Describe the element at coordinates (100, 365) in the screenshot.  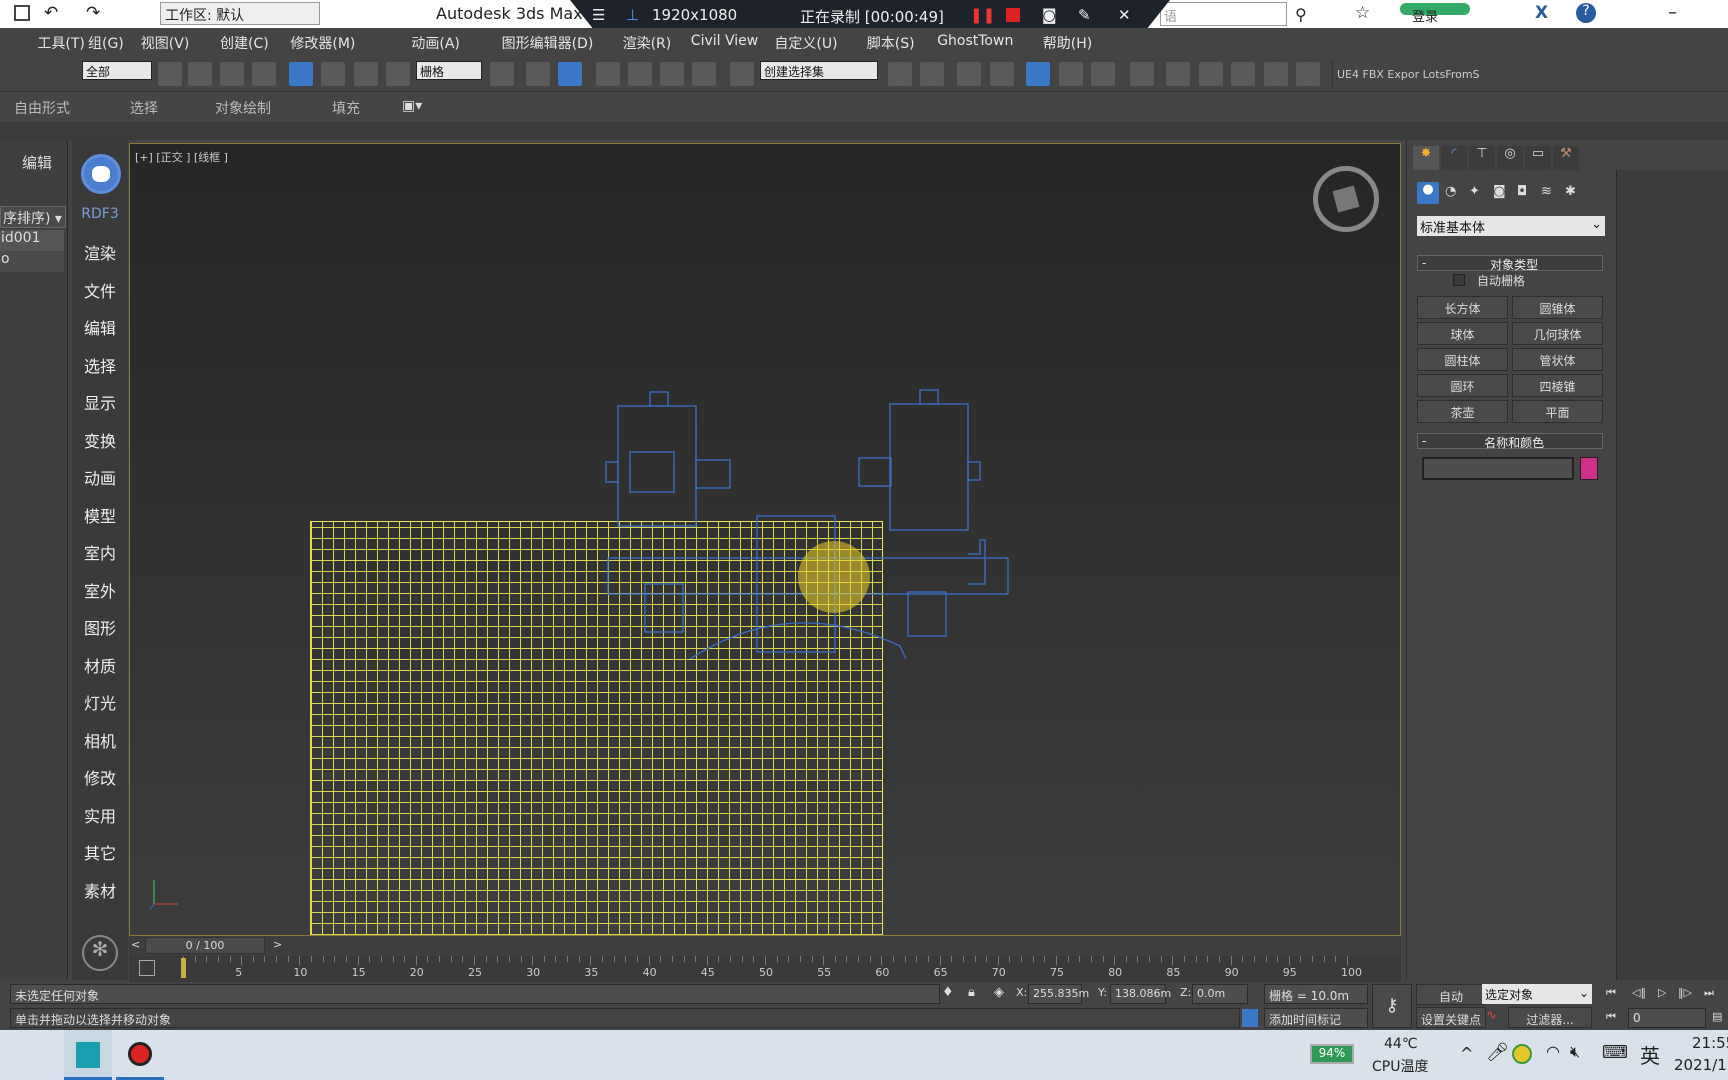
I see `rdf-menu-item: 选择` at that location.